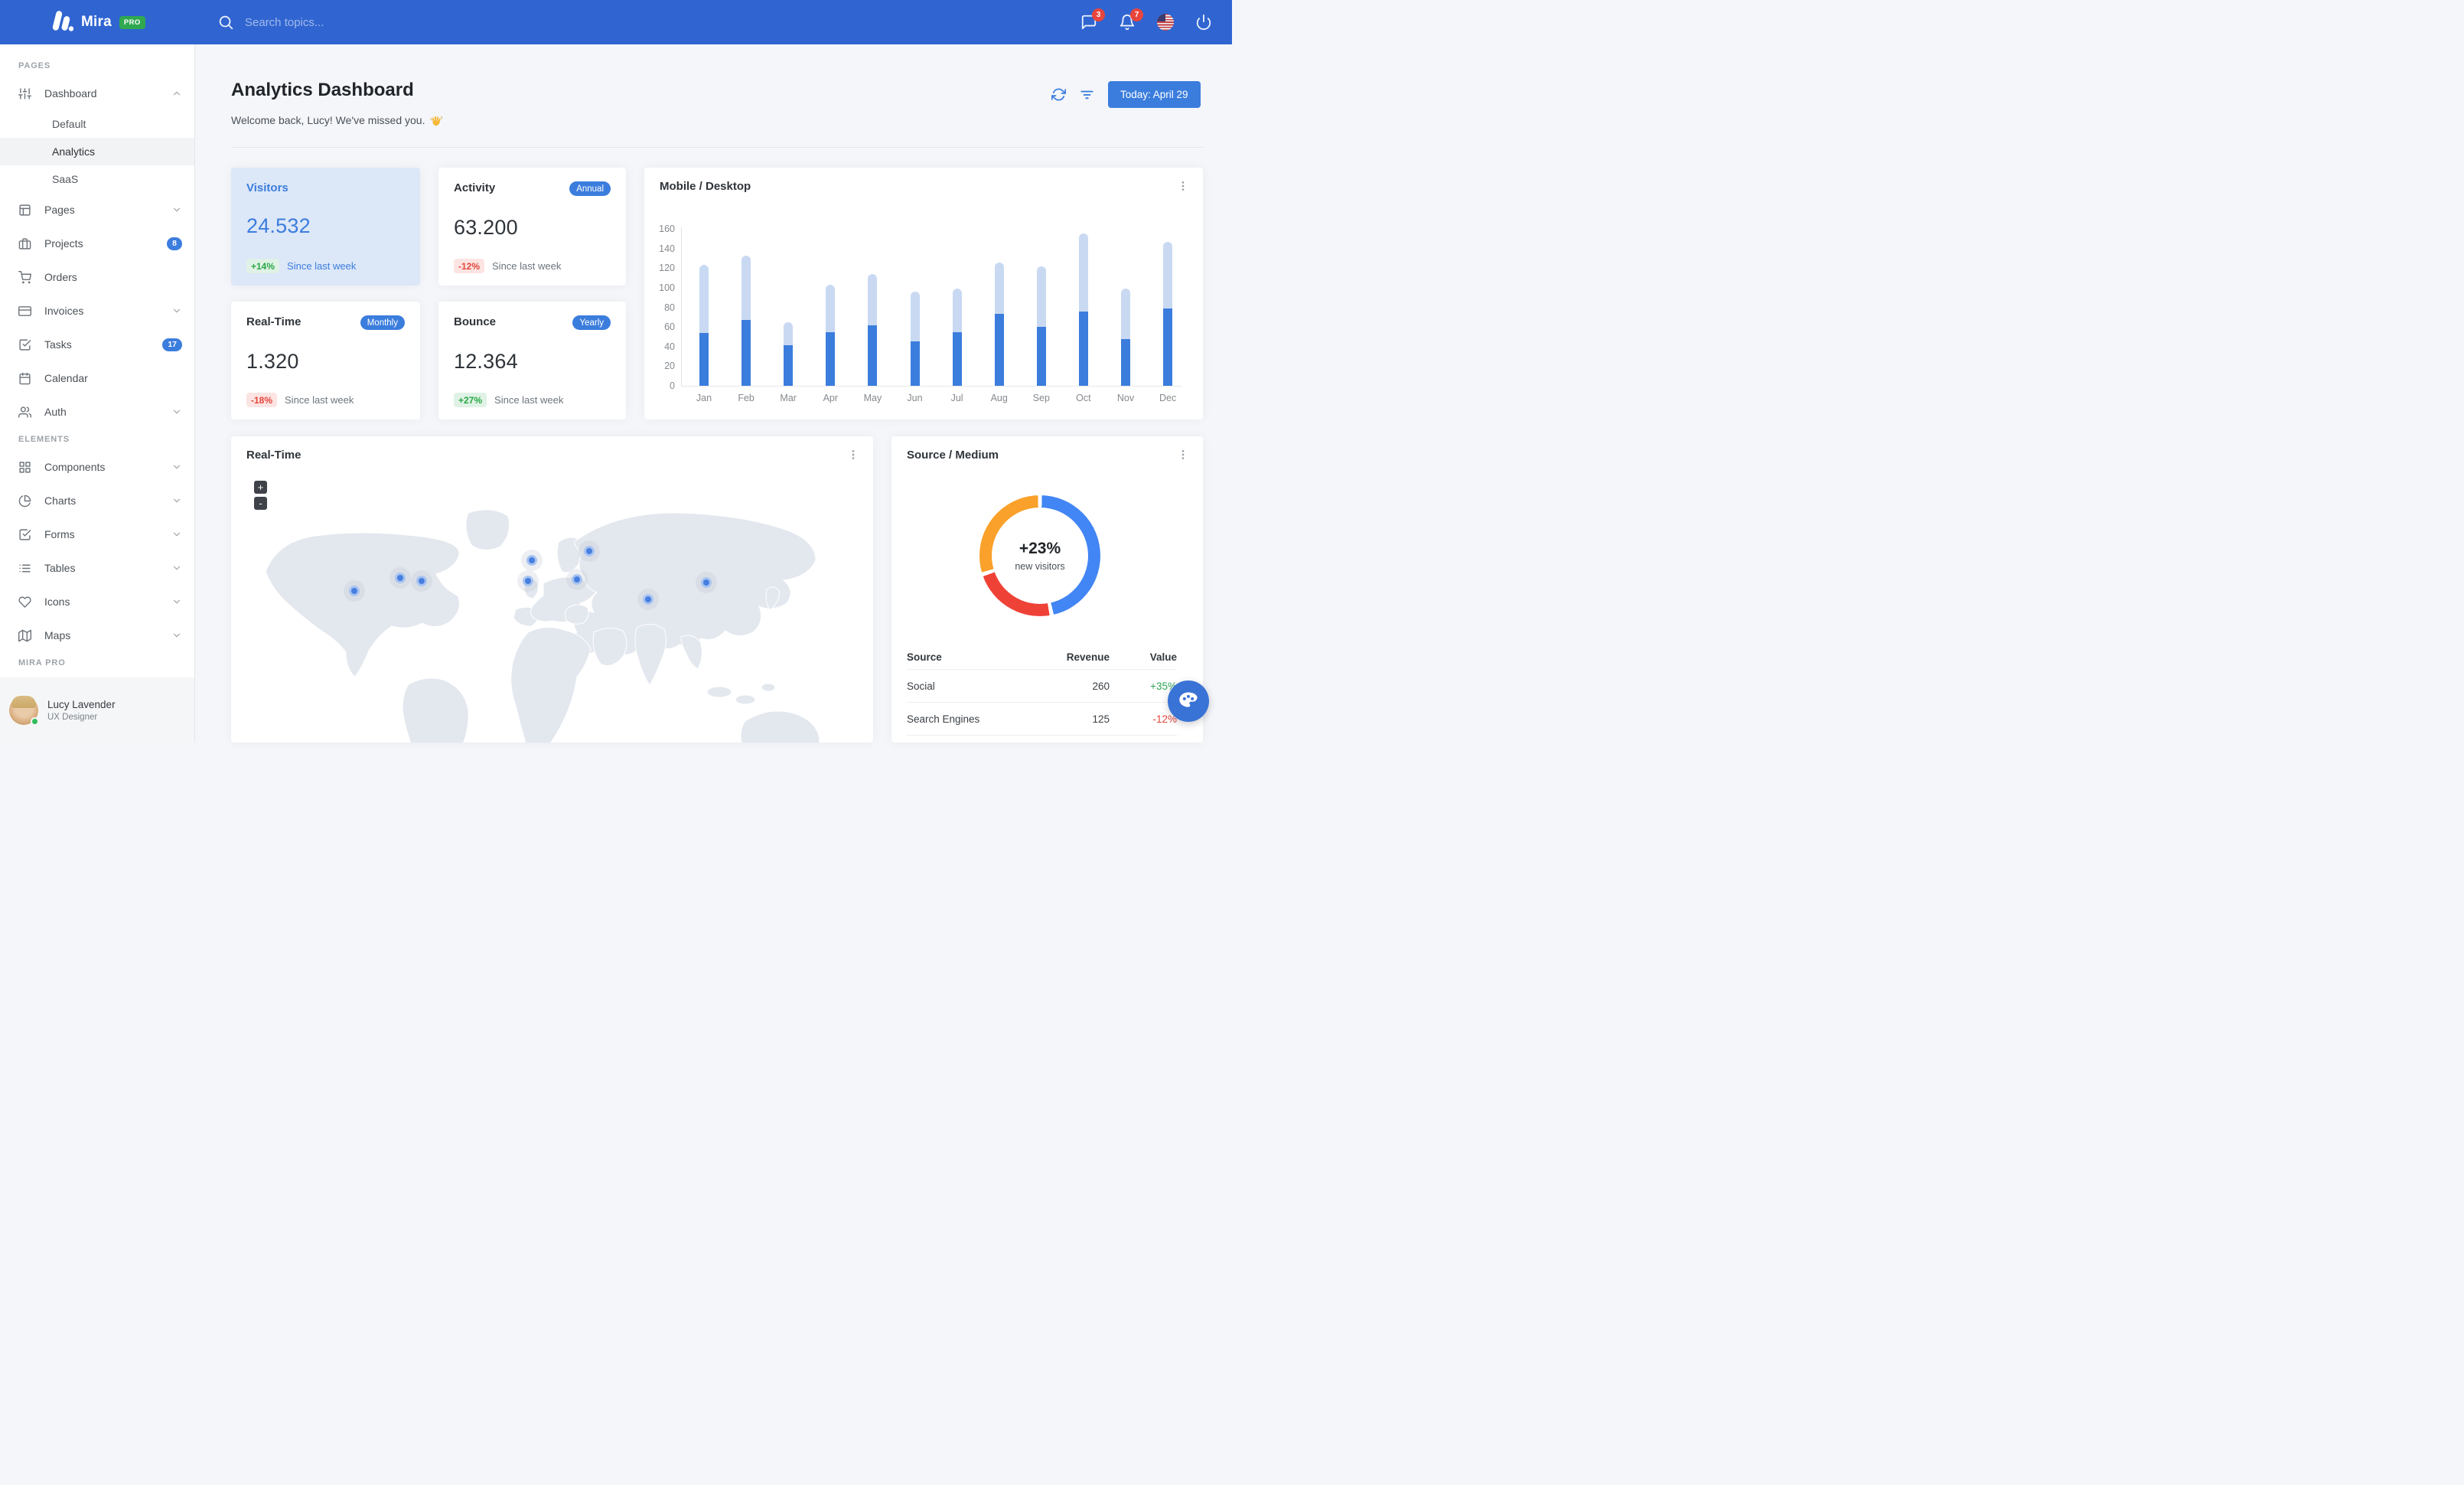  Describe the element at coordinates (97, 311) in the screenshot. I see `sidebar-item-invoices: Invoices` at that location.